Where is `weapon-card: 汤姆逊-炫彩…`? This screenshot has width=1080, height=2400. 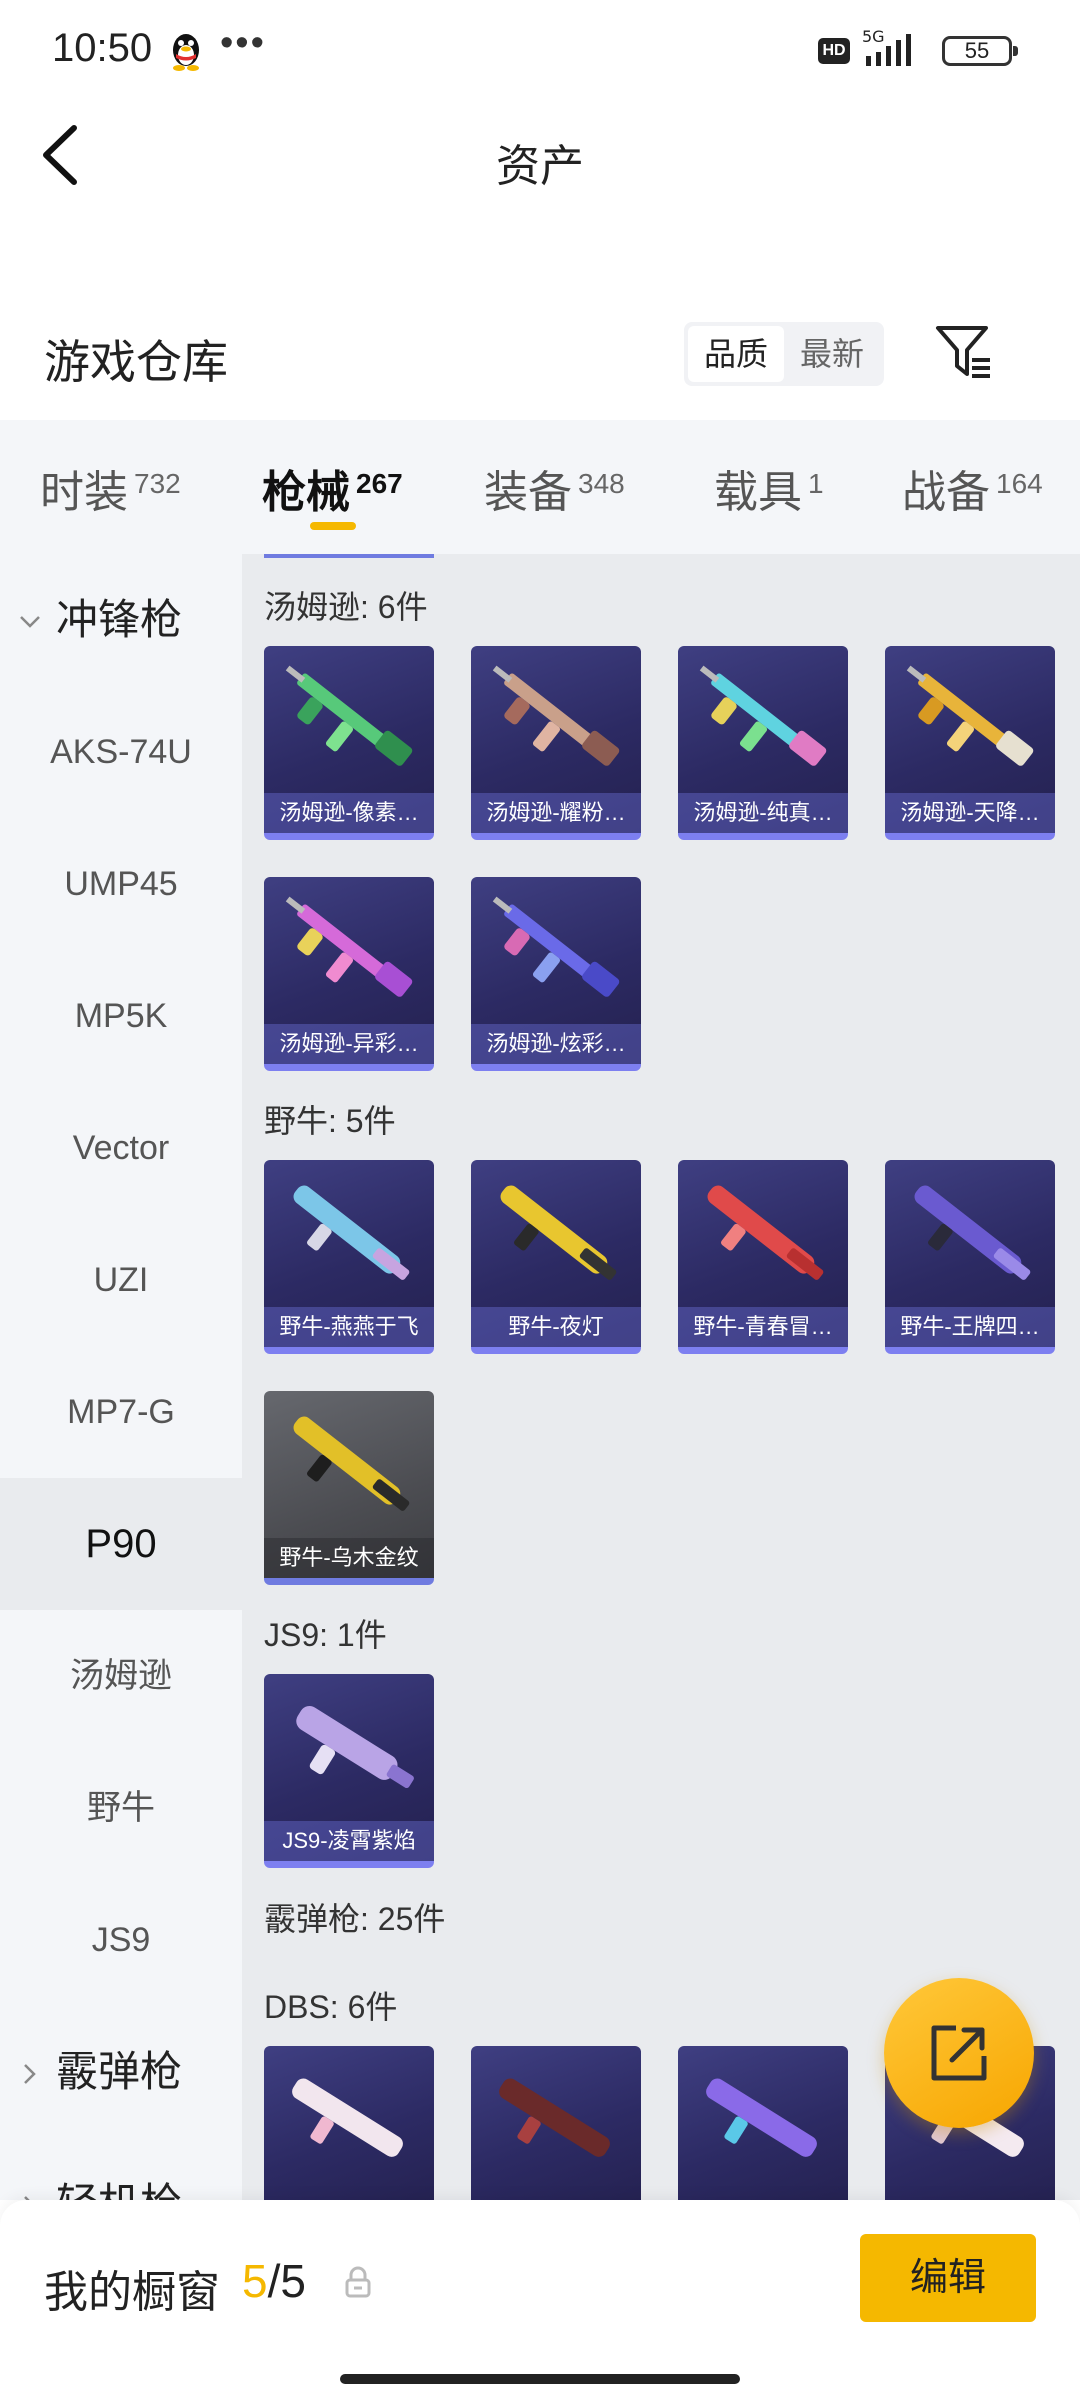 weapon-card: 汤姆逊-炫彩… is located at coordinates (556, 974).